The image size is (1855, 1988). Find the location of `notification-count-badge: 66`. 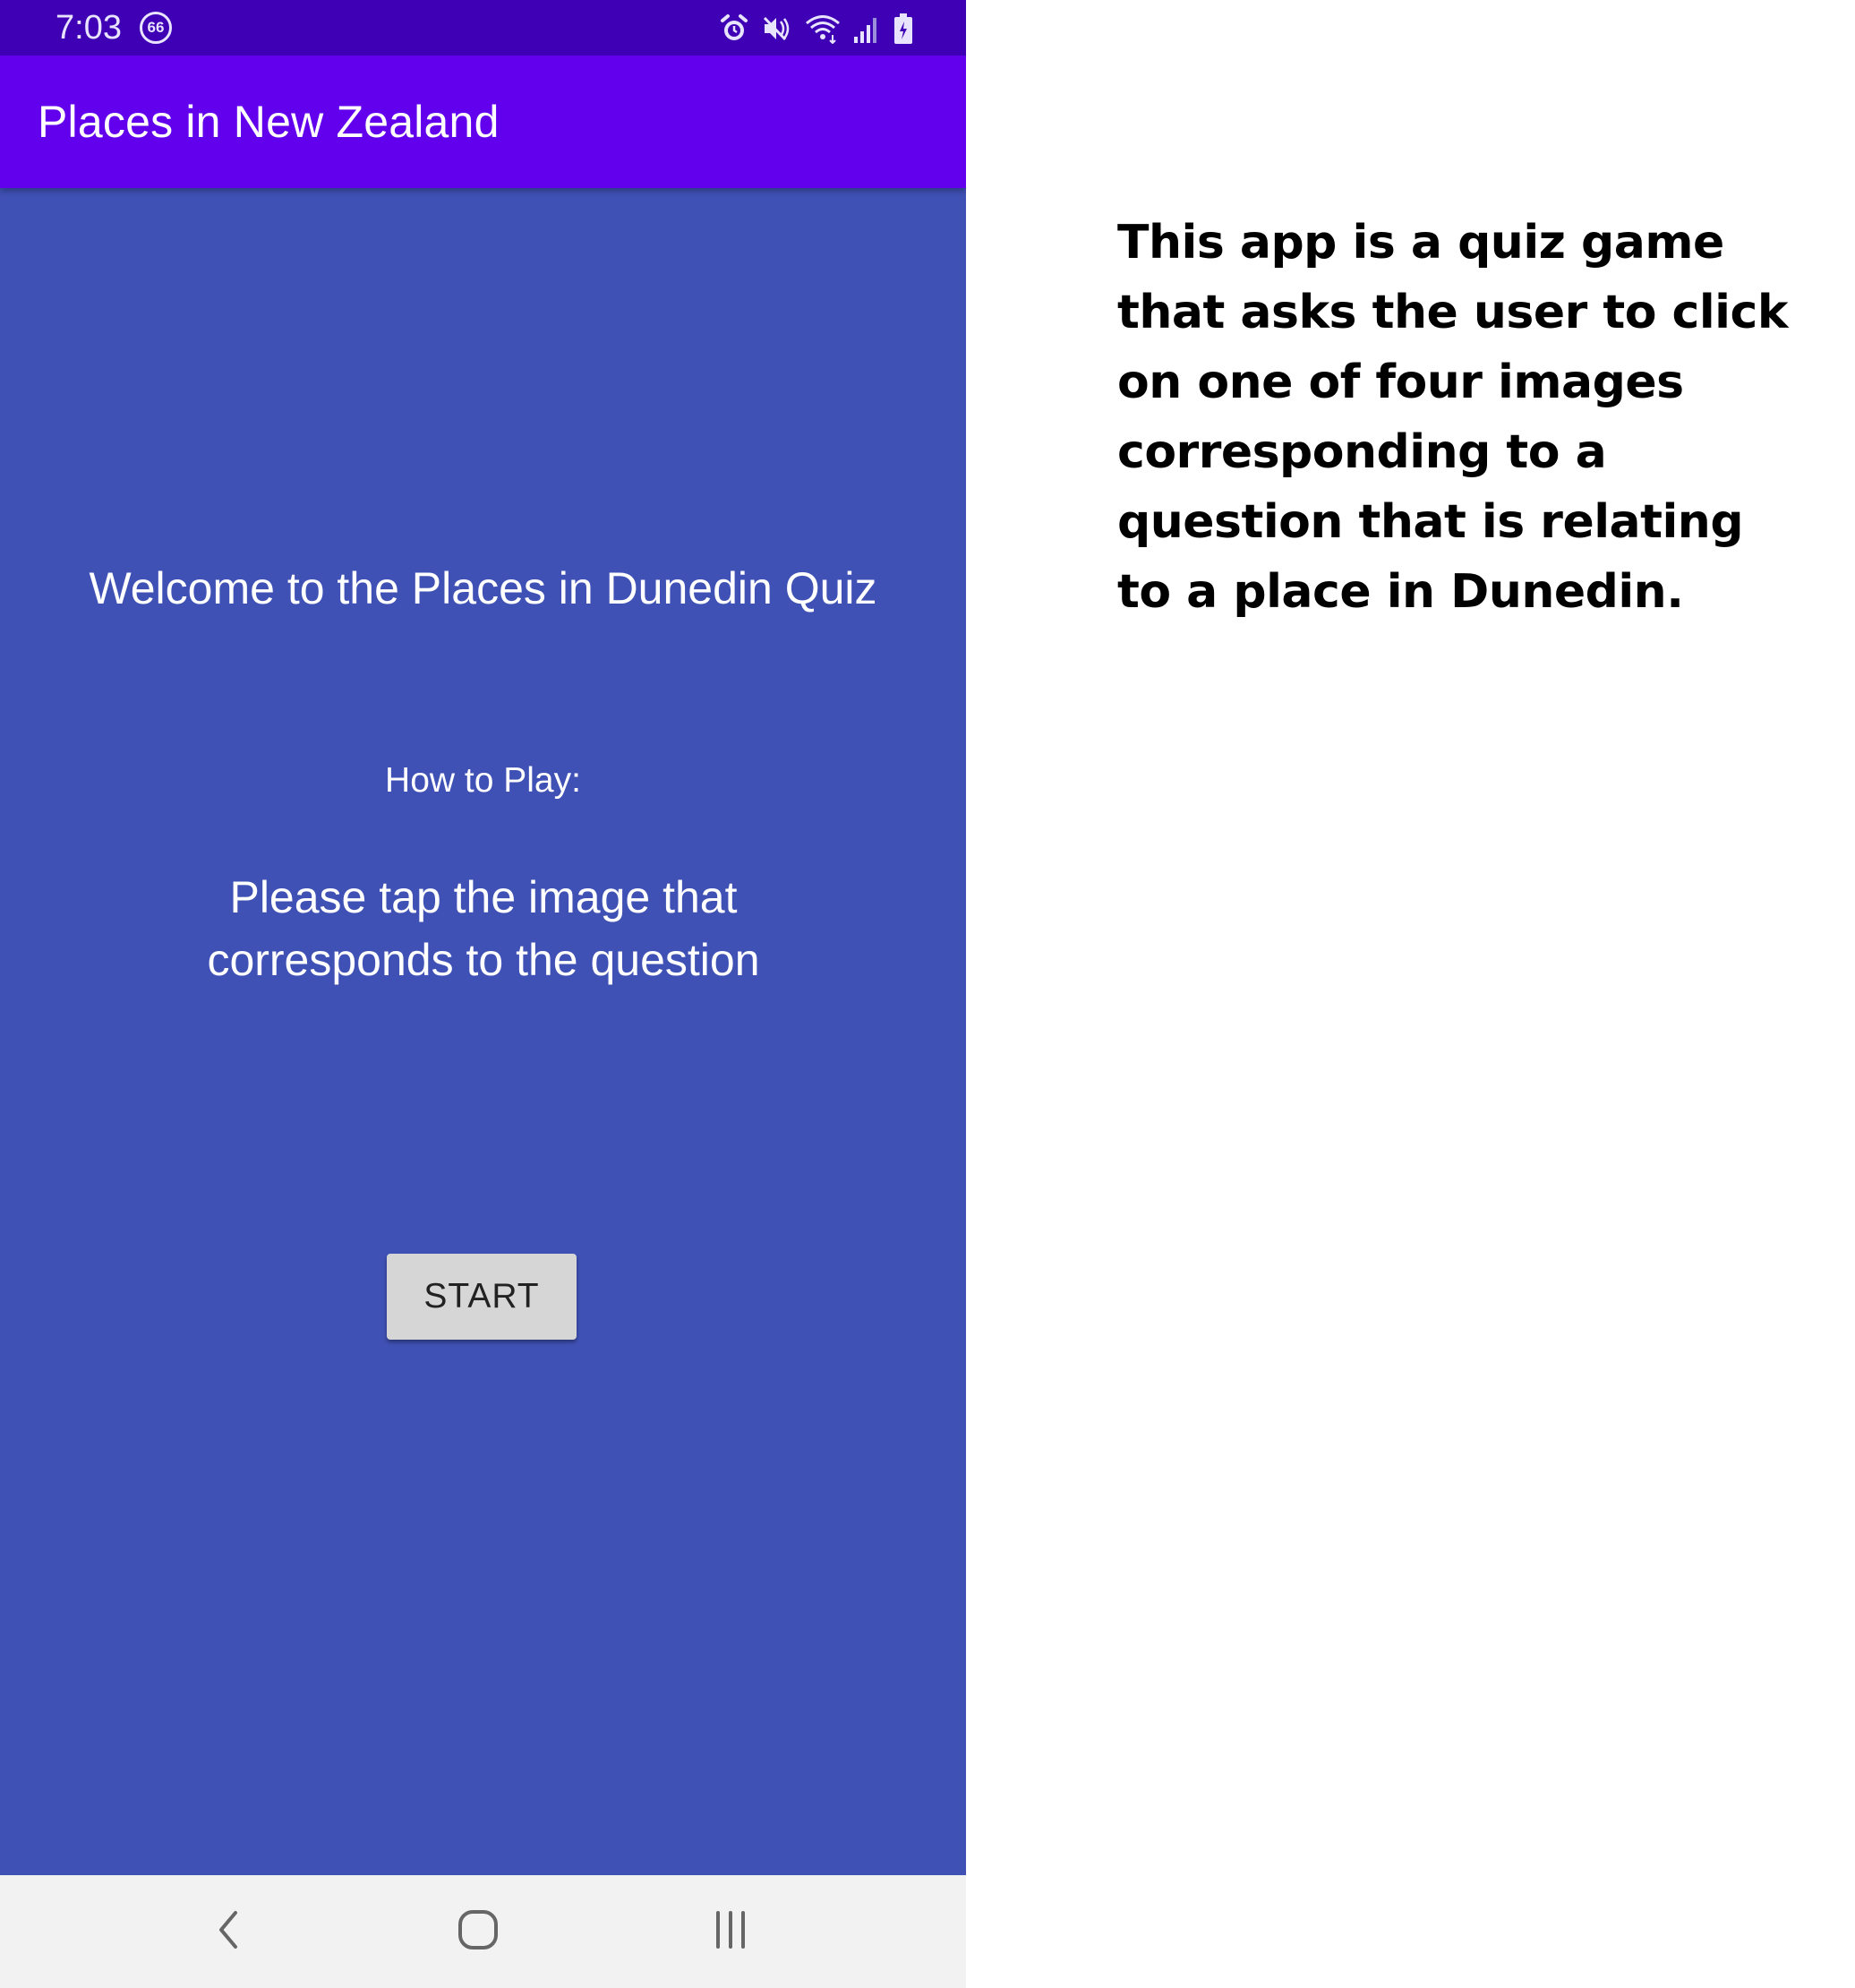

notification-count-badge: 66 is located at coordinates (156, 28).